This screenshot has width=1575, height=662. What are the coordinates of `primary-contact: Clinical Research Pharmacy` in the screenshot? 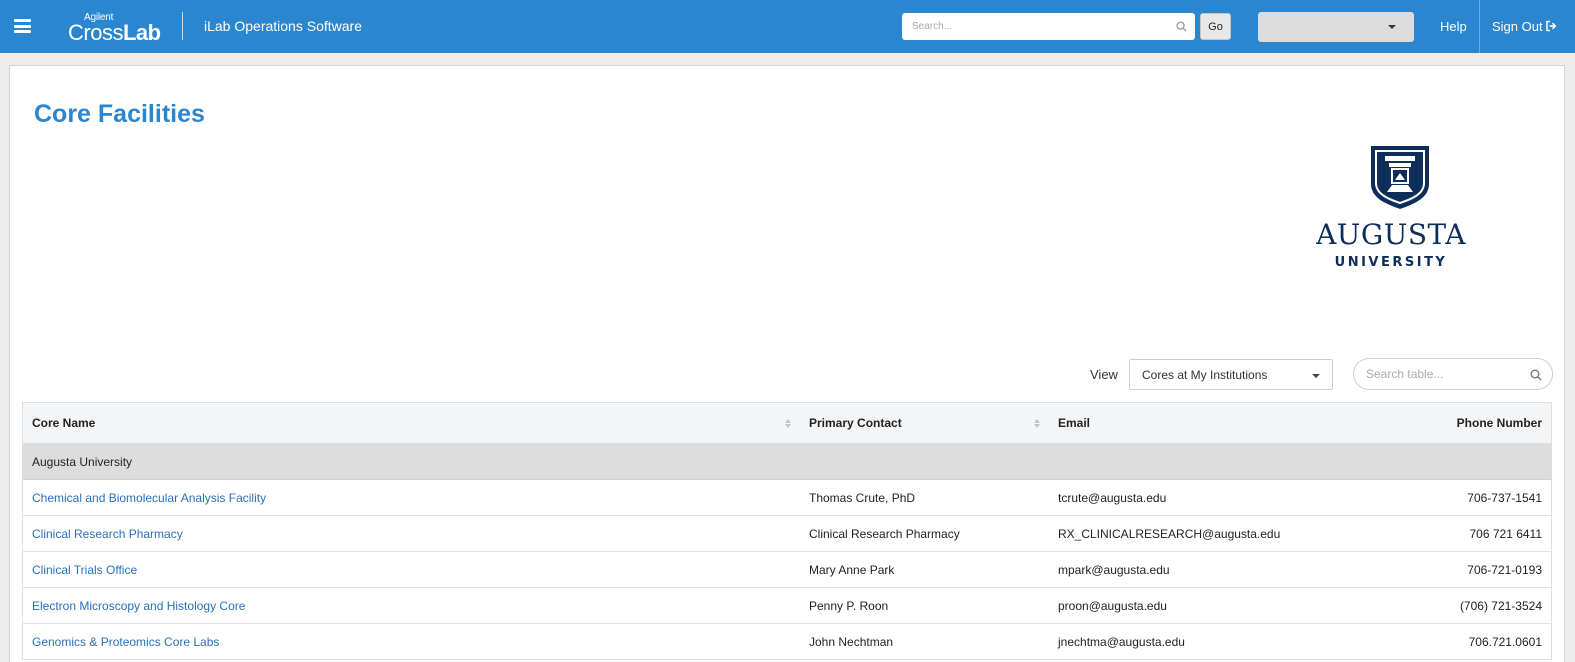 It's located at (884, 534).